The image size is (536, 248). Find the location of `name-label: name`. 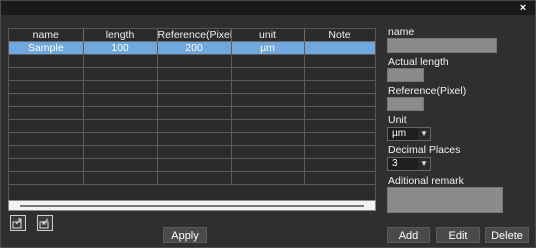

name-label: name is located at coordinates (401, 32).